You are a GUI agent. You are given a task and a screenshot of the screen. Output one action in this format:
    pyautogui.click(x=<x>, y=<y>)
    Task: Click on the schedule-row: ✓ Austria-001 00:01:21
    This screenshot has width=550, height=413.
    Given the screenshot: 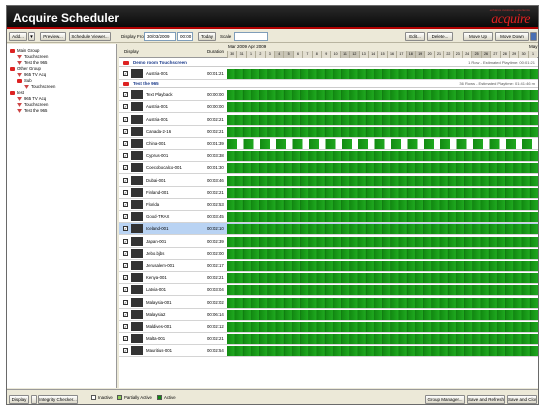 What is the action you would take?
    pyautogui.click(x=328, y=74)
    